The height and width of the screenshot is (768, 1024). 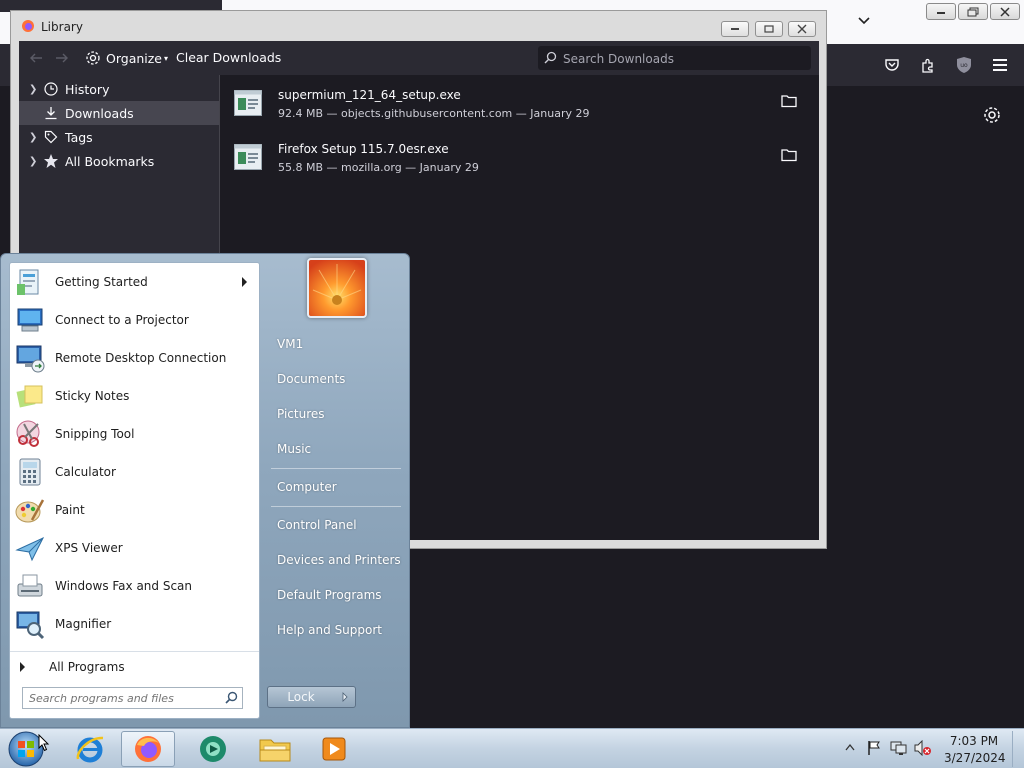 What do you see at coordinates (618, 59) in the screenshot?
I see `search-downloads-placeholder: Search Downloads` at bounding box center [618, 59].